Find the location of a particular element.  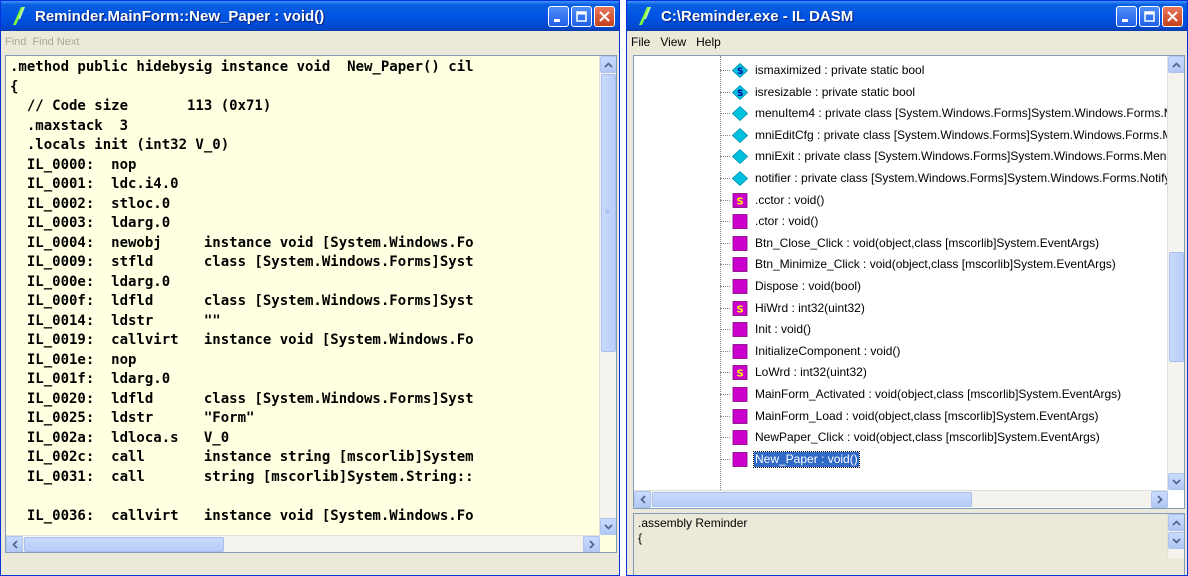

code-line: IL_0000: nop is located at coordinates (73, 164).